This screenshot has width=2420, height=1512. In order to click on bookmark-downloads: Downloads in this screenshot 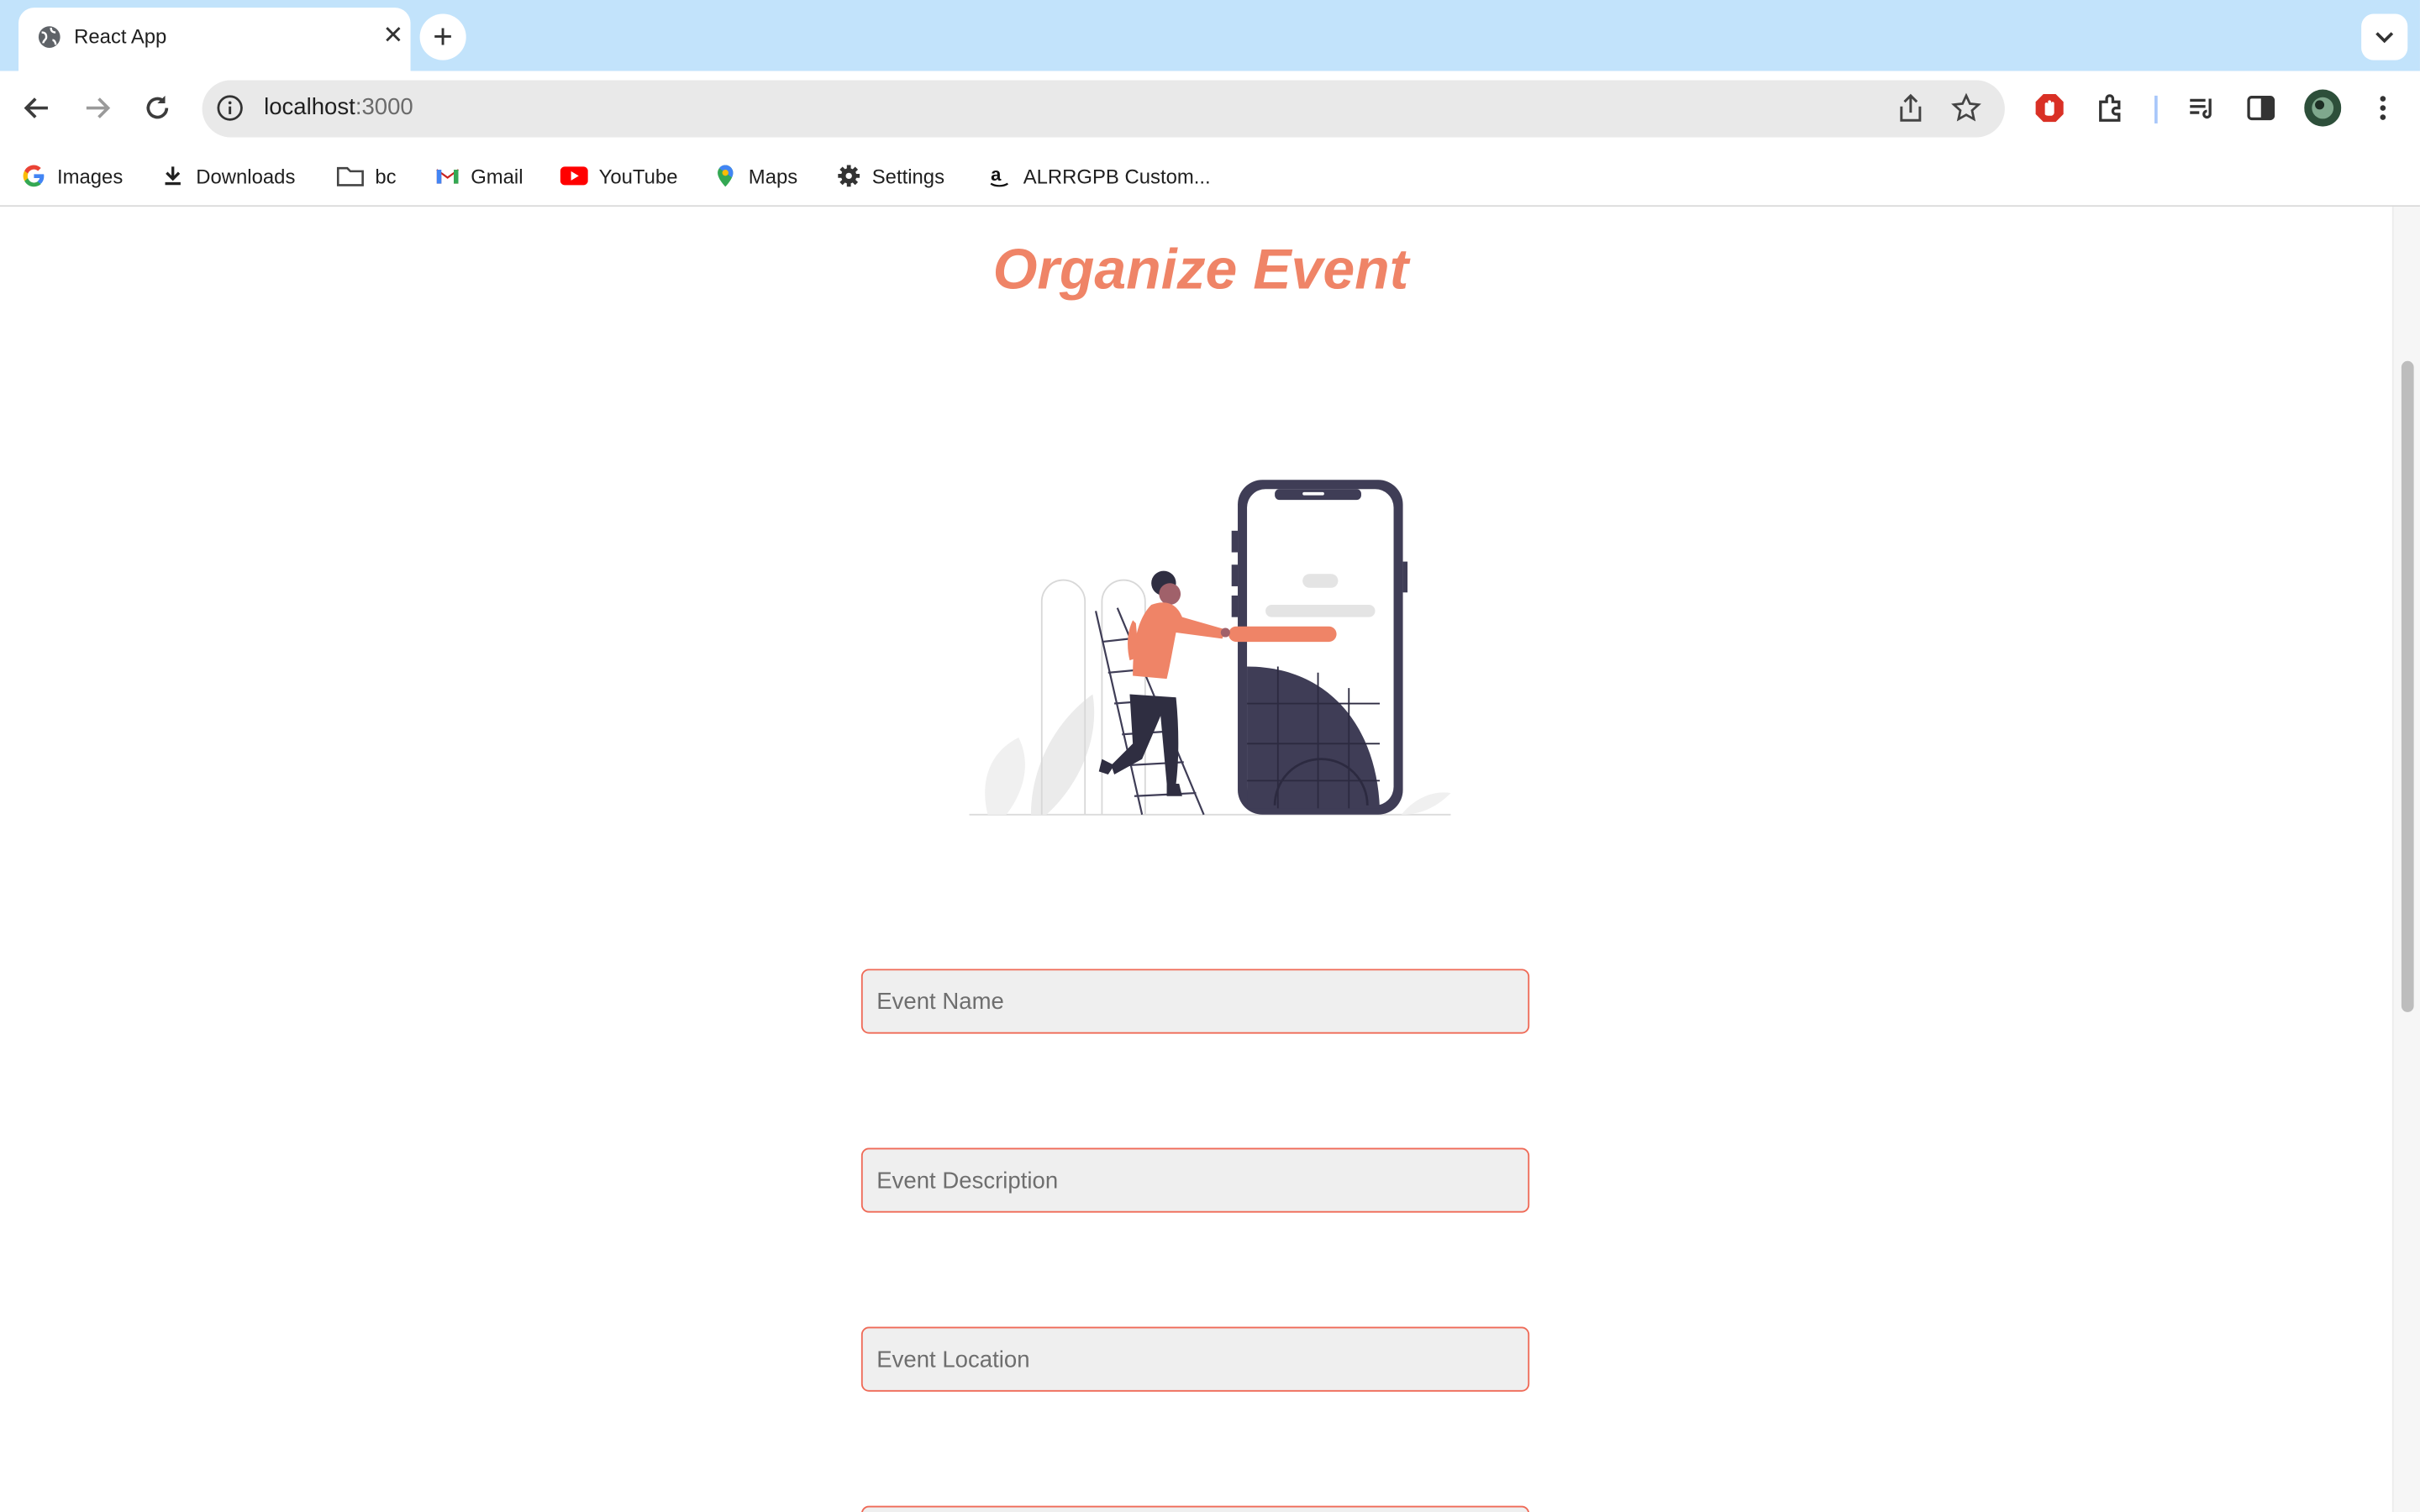, I will do `click(227, 176)`.